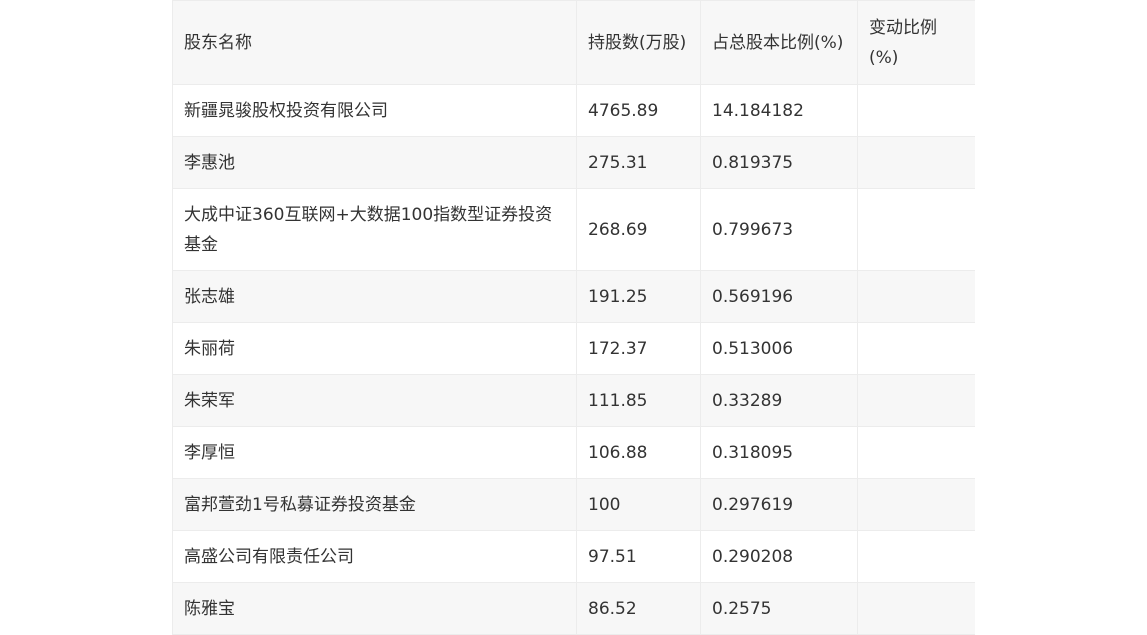 This screenshot has width=1147, height=635. What do you see at coordinates (779, 452) in the screenshot?
I see `cell-share-ratio: 0.318095` at bounding box center [779, 452].